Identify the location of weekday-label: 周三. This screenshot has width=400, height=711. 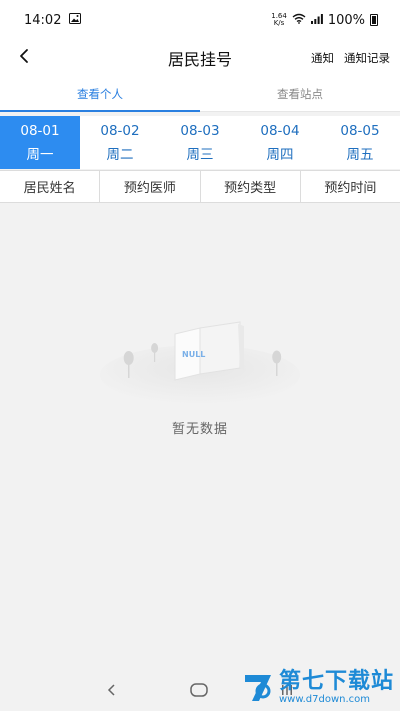
(200, 154).